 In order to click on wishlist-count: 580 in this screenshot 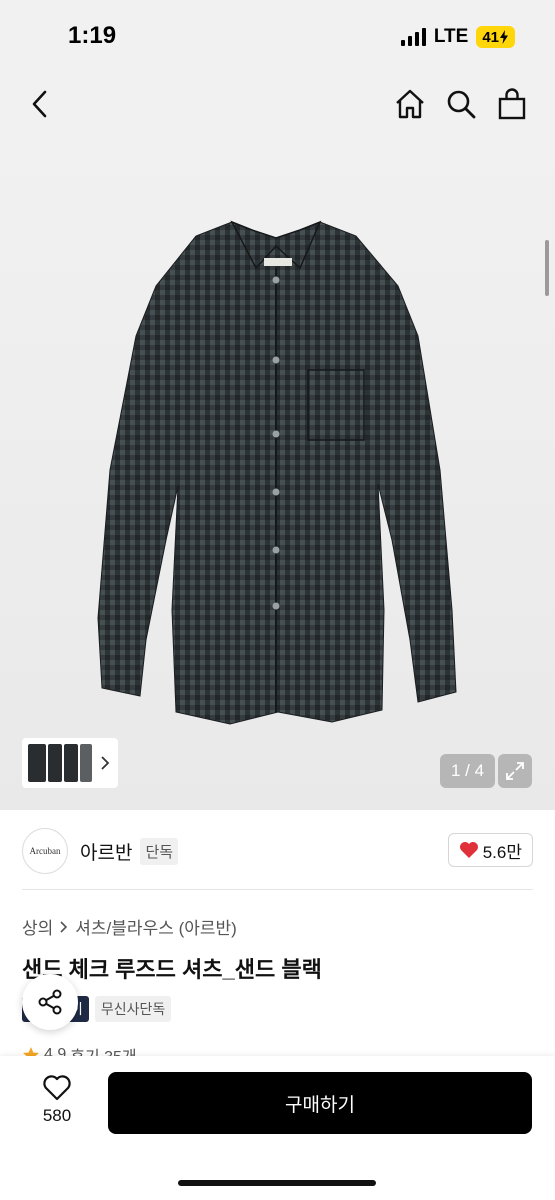, I will do `click(57, 1115)`.